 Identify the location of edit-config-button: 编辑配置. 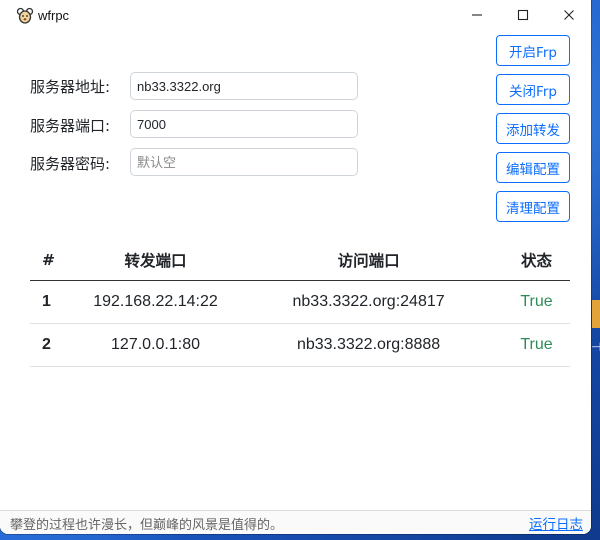
(533, 167).